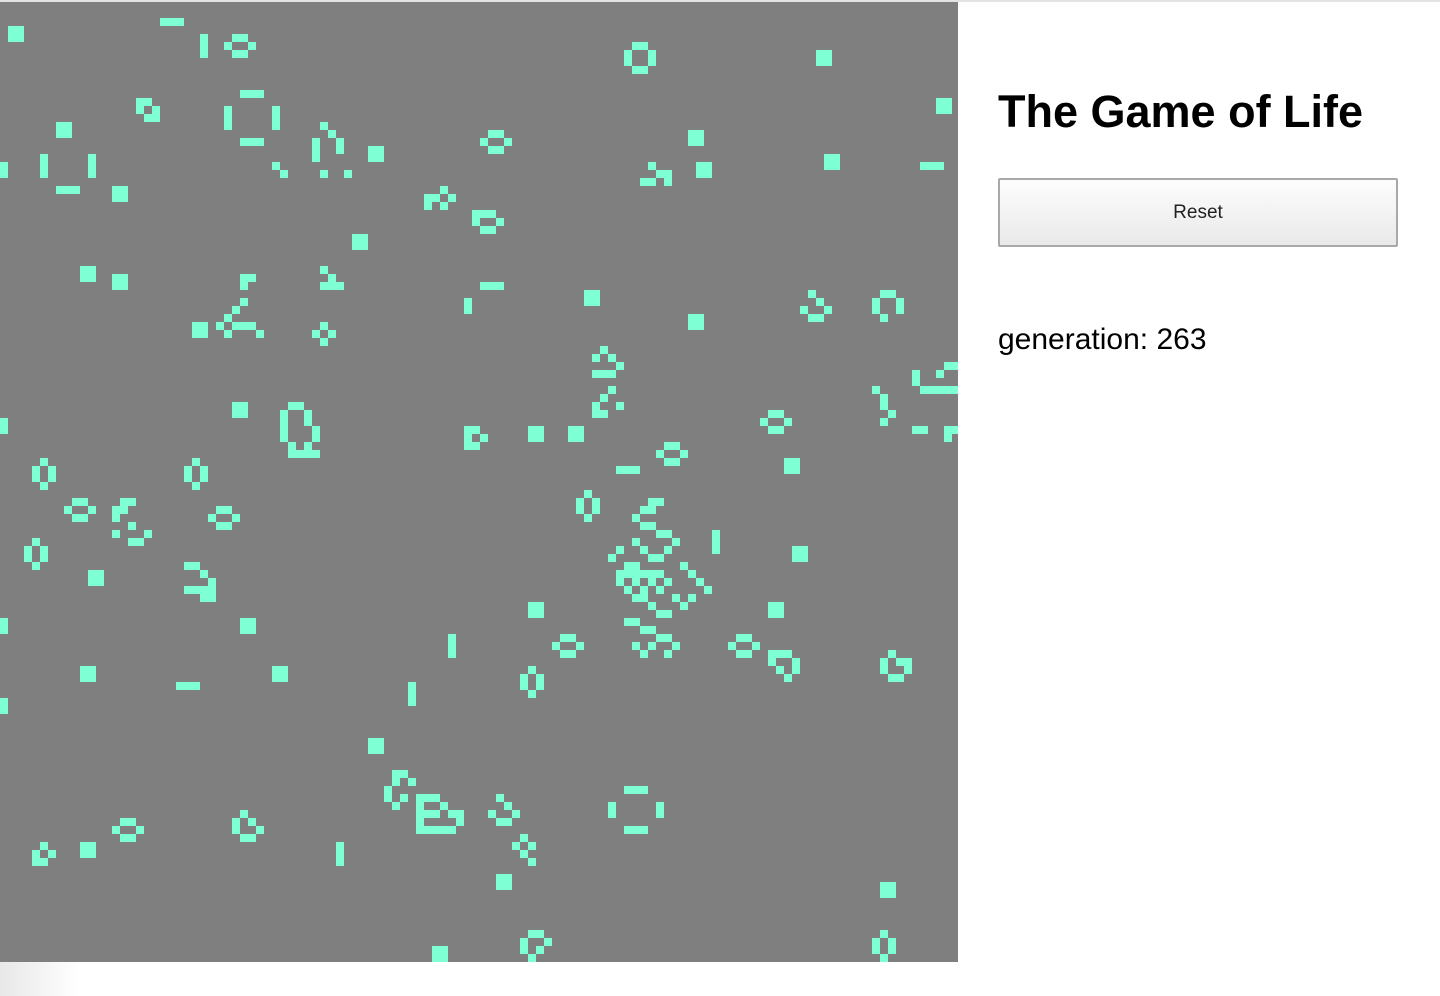  I want to click on reset-button: Reset, so click(1198, 212).